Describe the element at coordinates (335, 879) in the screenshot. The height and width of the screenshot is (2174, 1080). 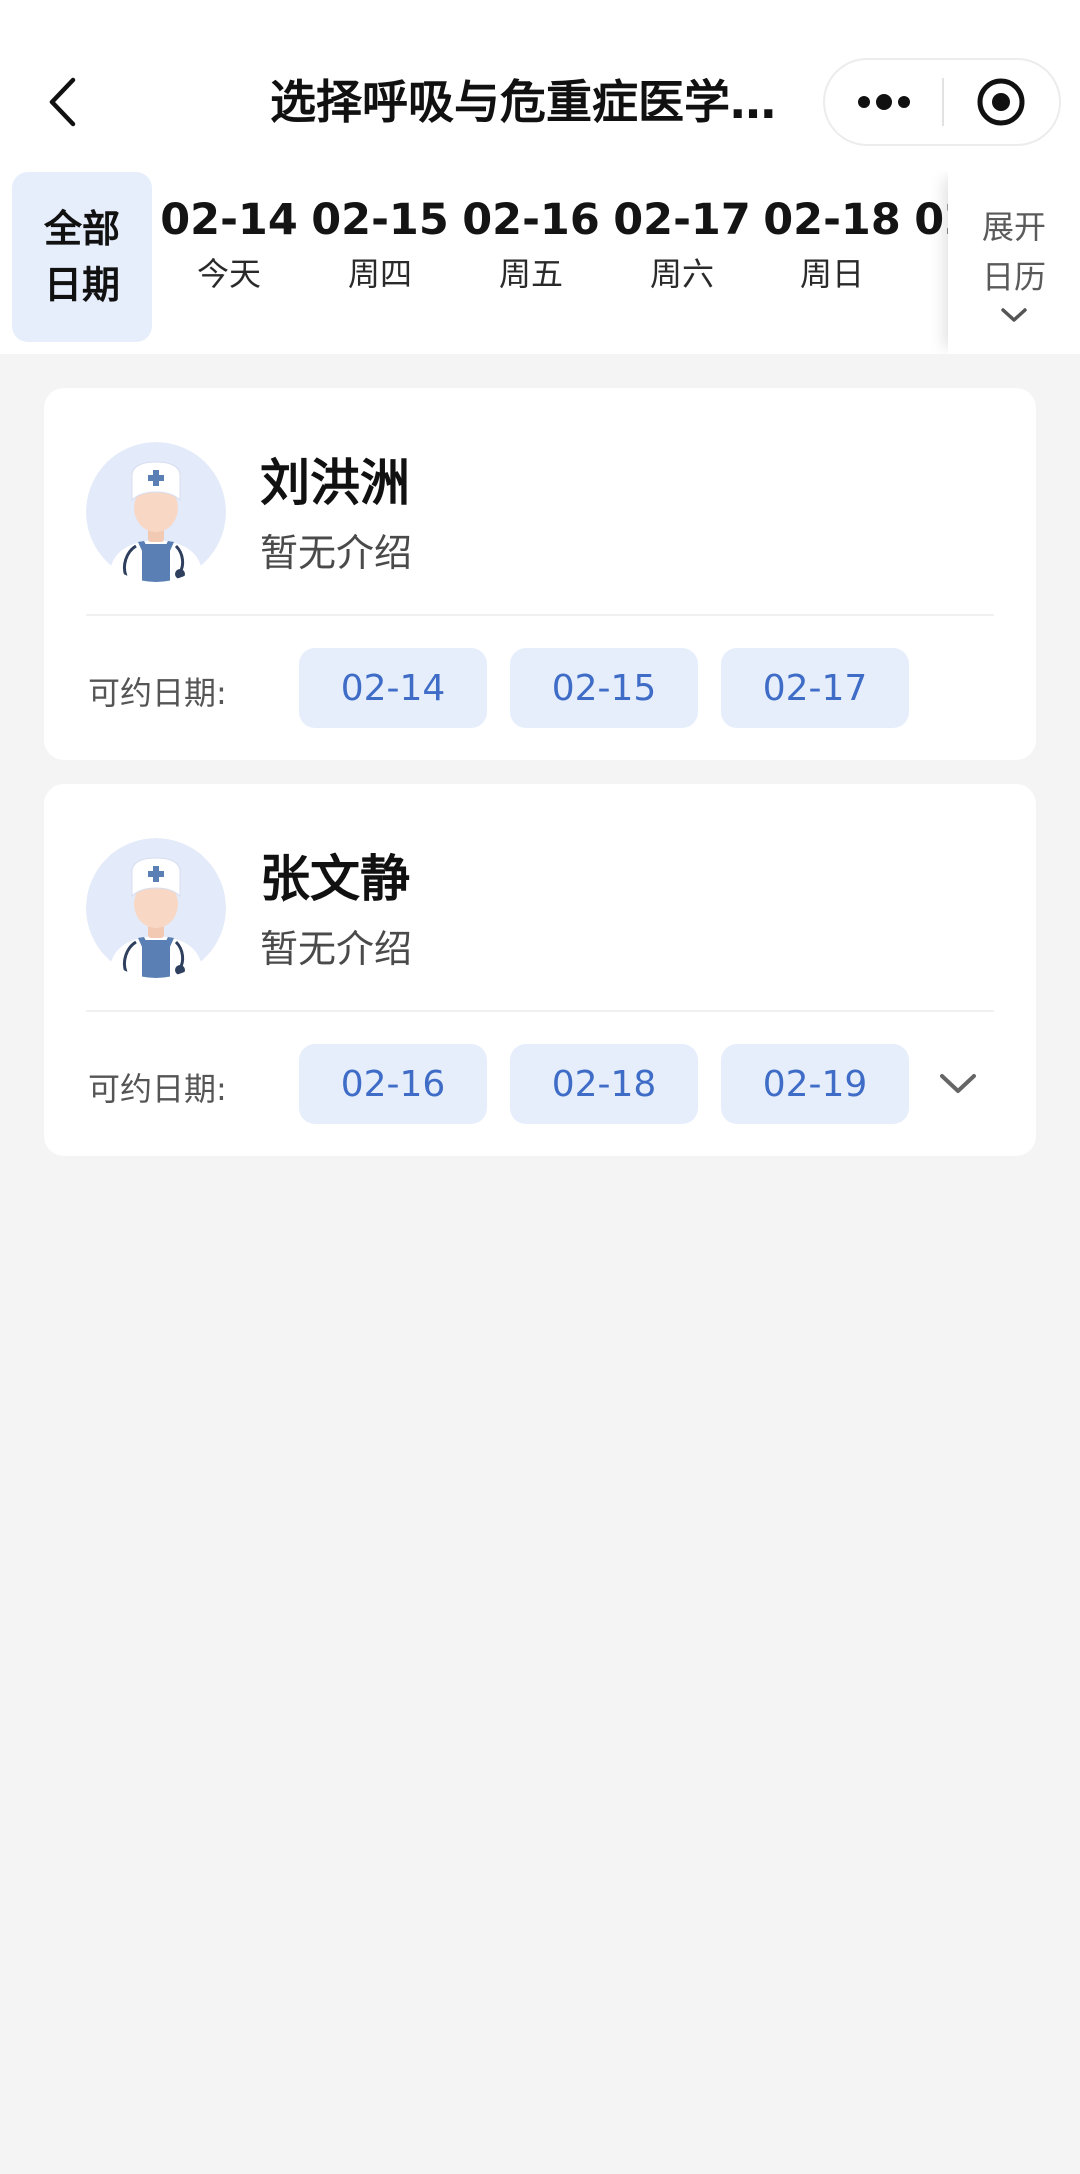
I see `doctor-name: 张文静` at that location.